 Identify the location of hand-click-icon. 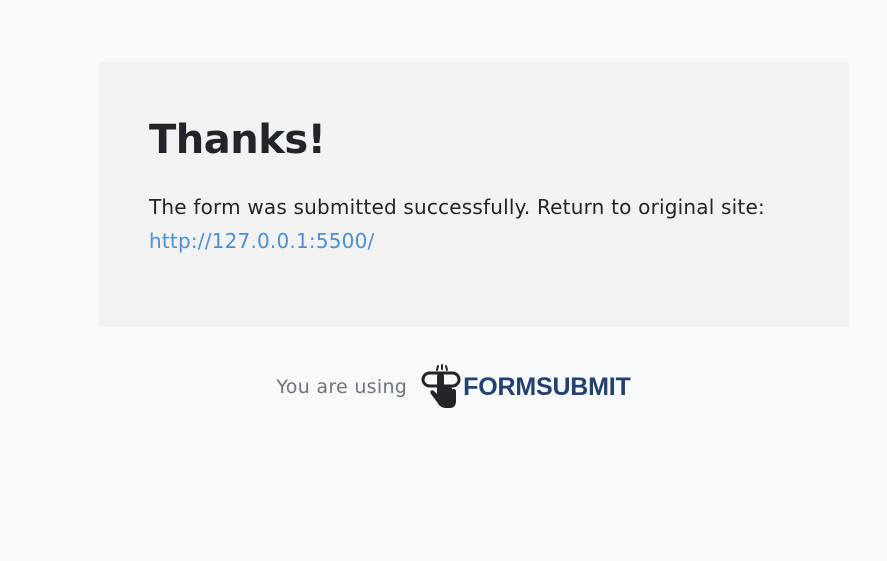
(441, 387).